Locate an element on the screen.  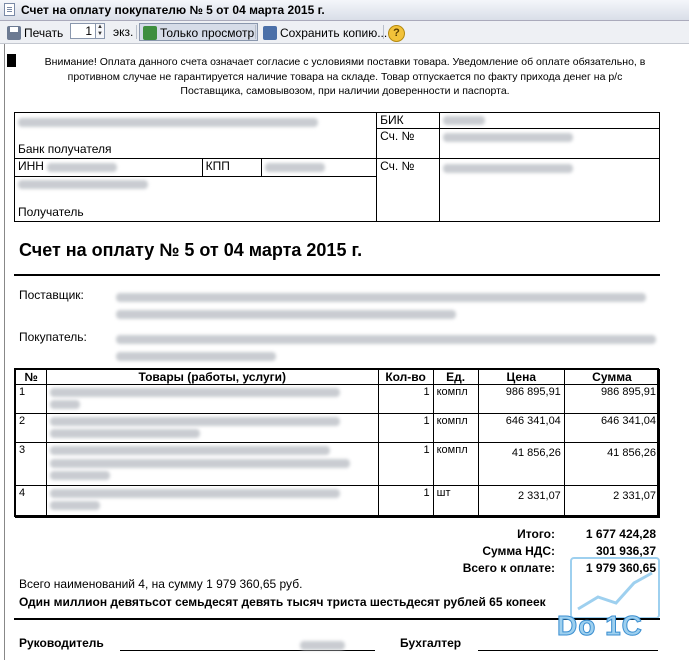
bank-name-redacted is located at coordinates (168, 123).